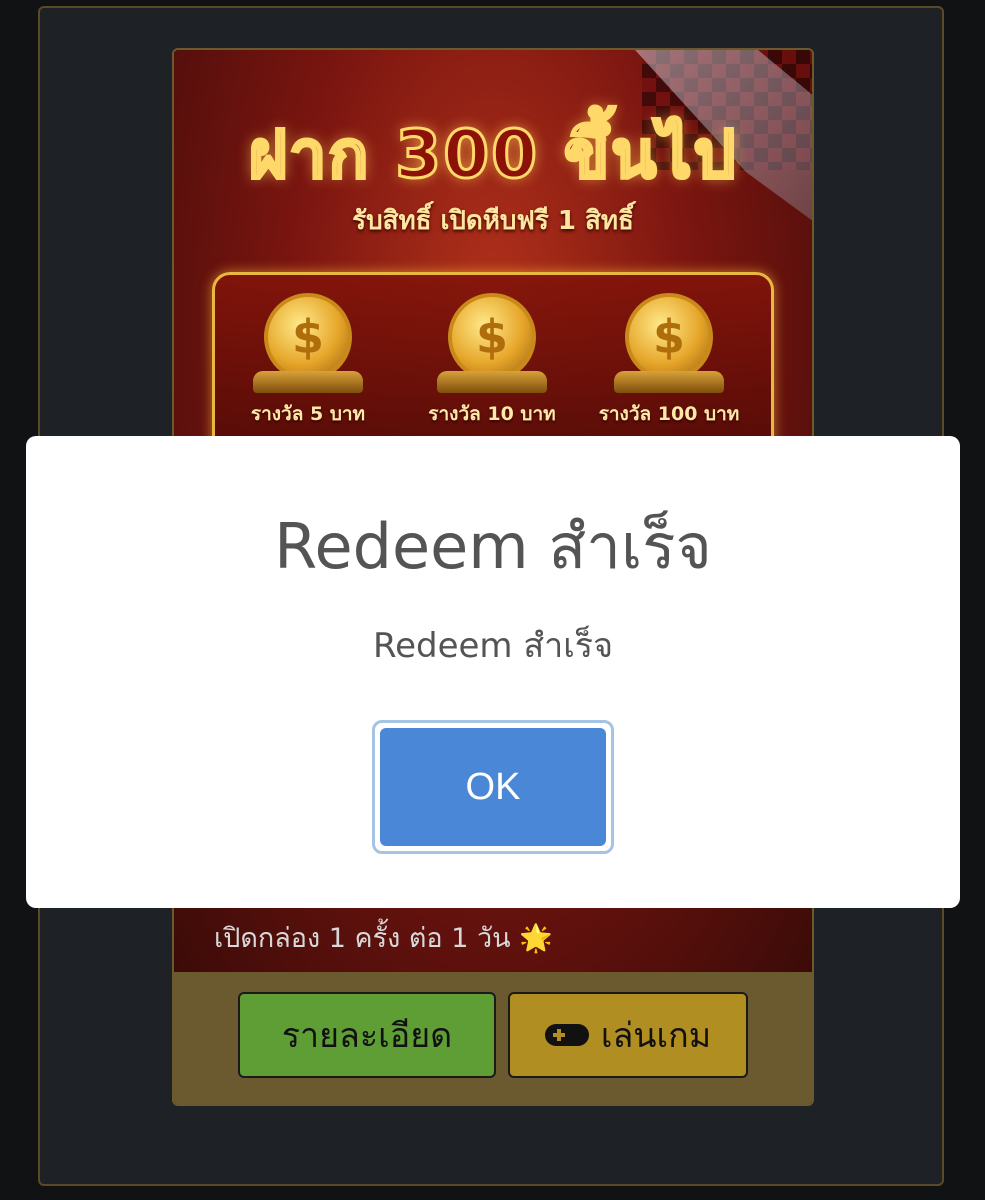  I want to click on dialog-message: Redeem สำเร็จ, so click(492, 646).